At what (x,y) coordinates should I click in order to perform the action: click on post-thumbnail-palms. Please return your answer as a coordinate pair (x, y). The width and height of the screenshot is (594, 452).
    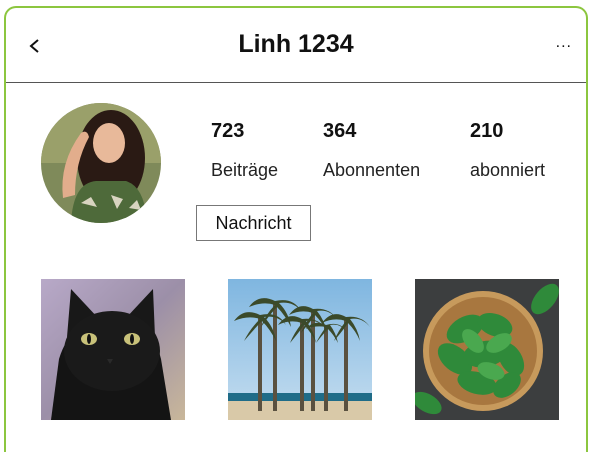
    Looking at the image, I should click on (300, 349).